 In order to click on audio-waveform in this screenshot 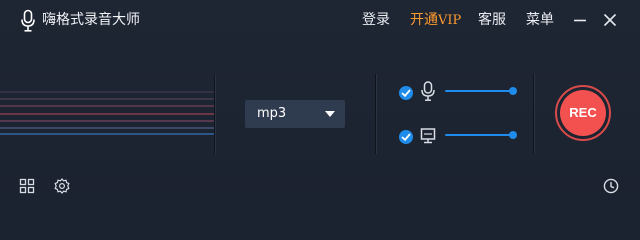, I will do `click(107, 113)`.